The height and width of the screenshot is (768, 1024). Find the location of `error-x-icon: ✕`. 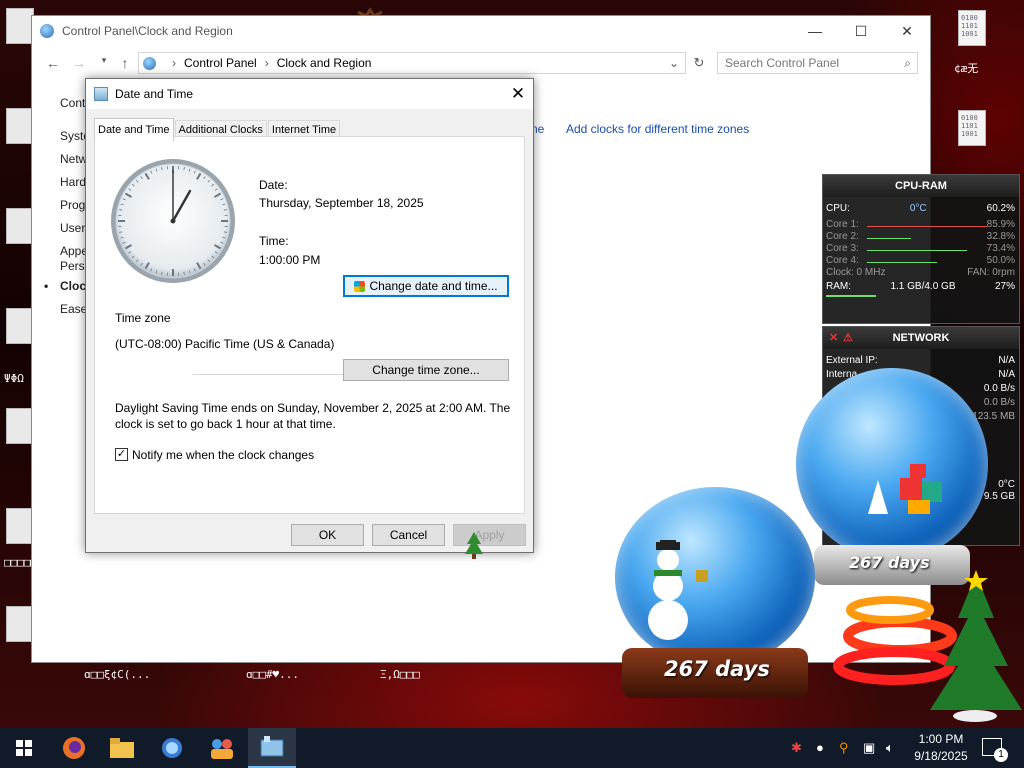

error-x-icon: ✕ is located at coordinates (834, 338).